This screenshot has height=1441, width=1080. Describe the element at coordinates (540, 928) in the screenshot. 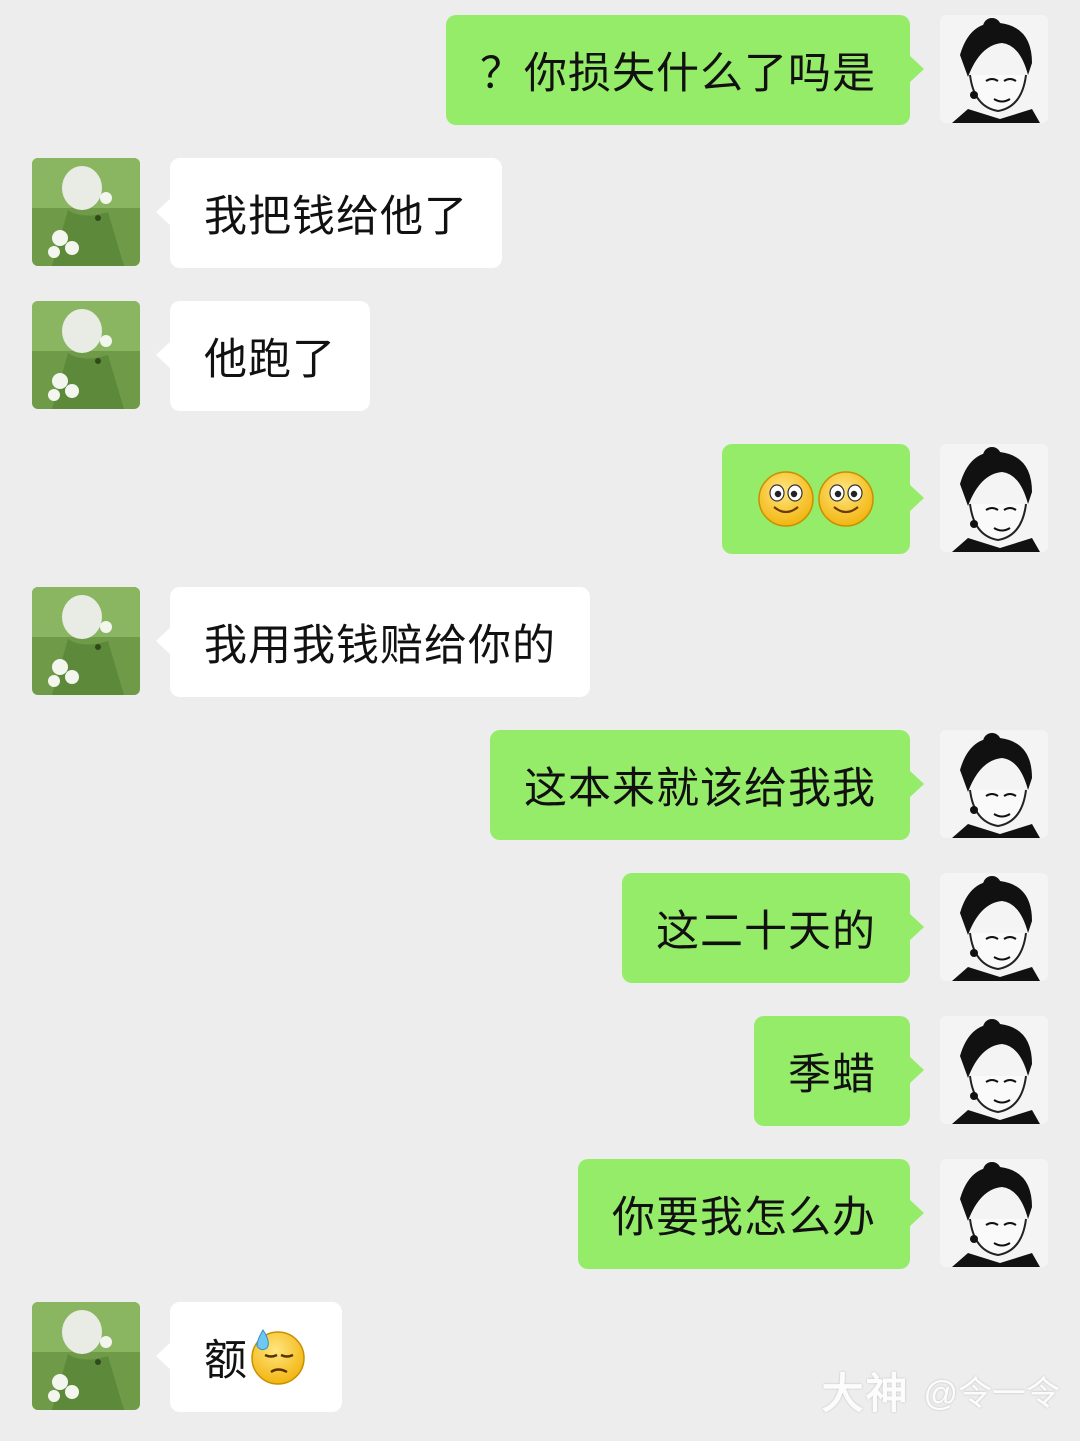

I see `message-row: 这二十天的` at that location.